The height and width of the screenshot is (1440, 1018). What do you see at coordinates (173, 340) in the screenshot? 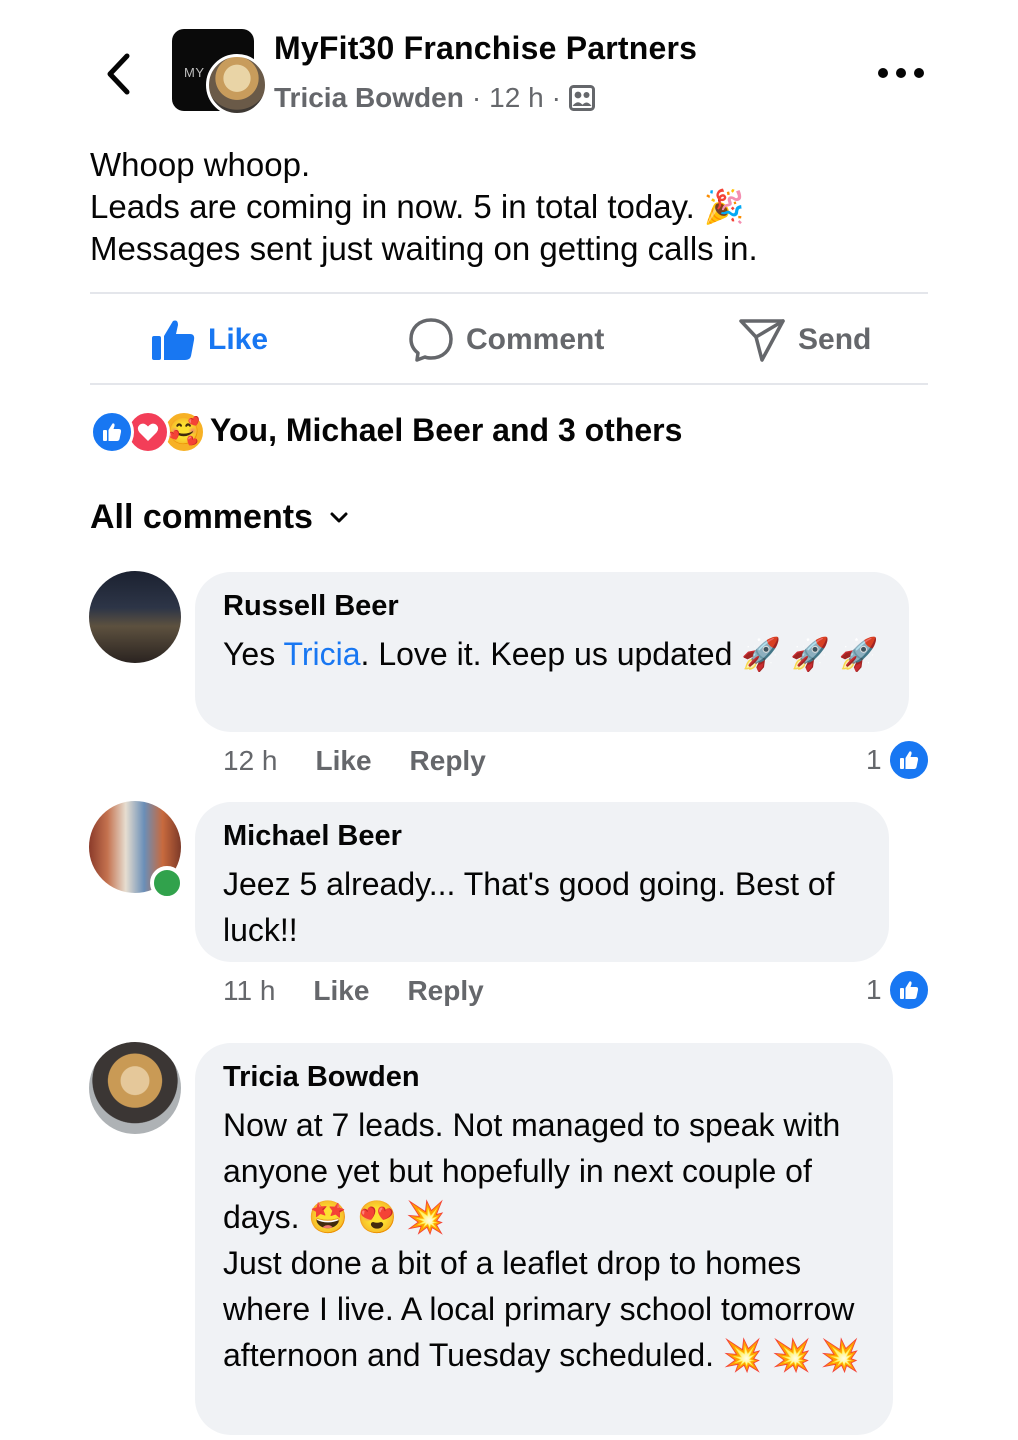
I see `thumbs-up-icon` at bounding box center [173, 340].